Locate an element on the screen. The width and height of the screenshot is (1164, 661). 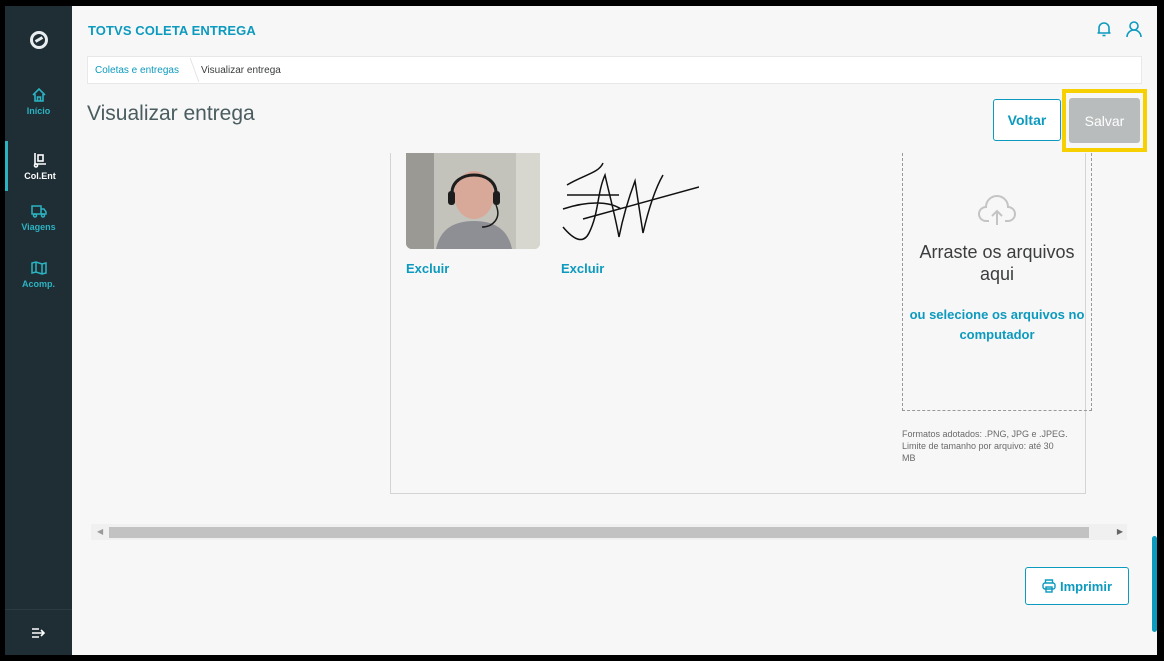
select-files-link: ou selecione os arquivos no computador is located at coordinates (997, 325).